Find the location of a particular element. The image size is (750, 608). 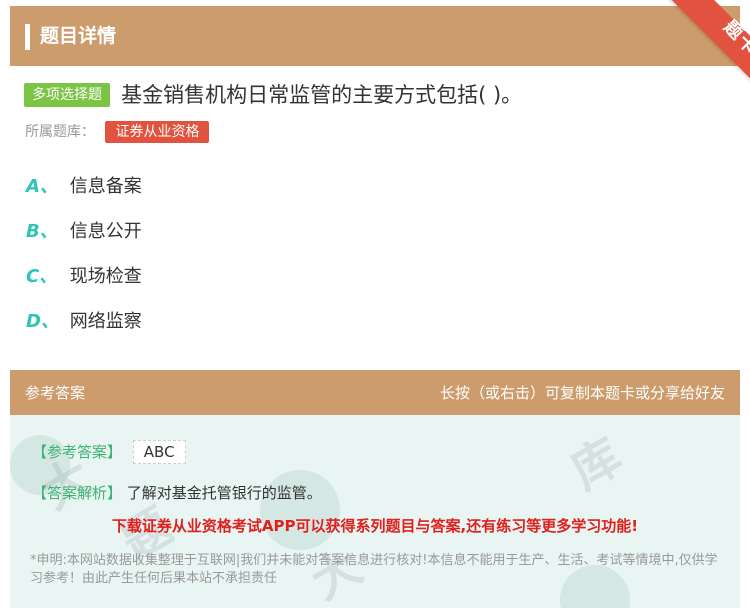

source-tag: 证券从业资格 is located at coordinates (157, 132).